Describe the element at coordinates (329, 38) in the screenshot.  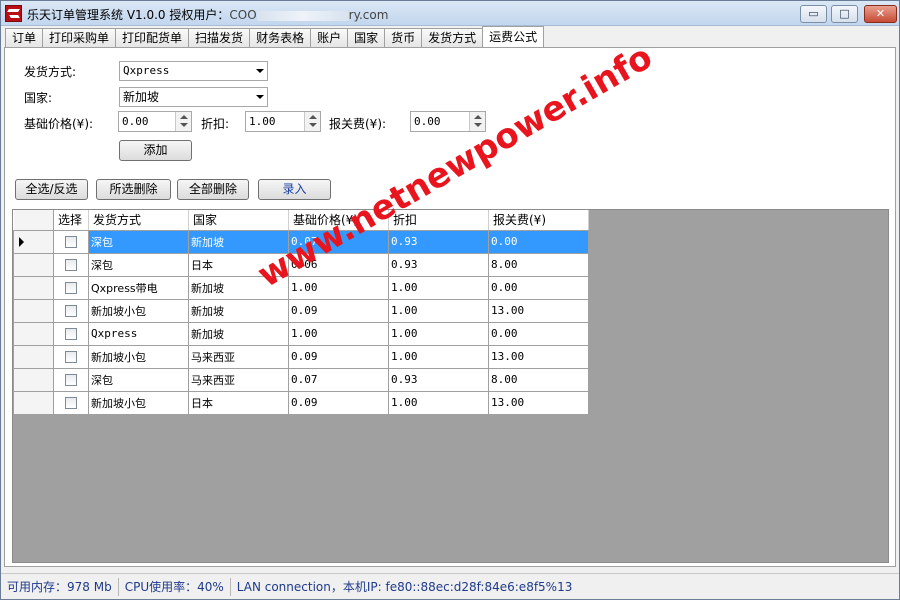
I see `tab-5: 账户` at that location.